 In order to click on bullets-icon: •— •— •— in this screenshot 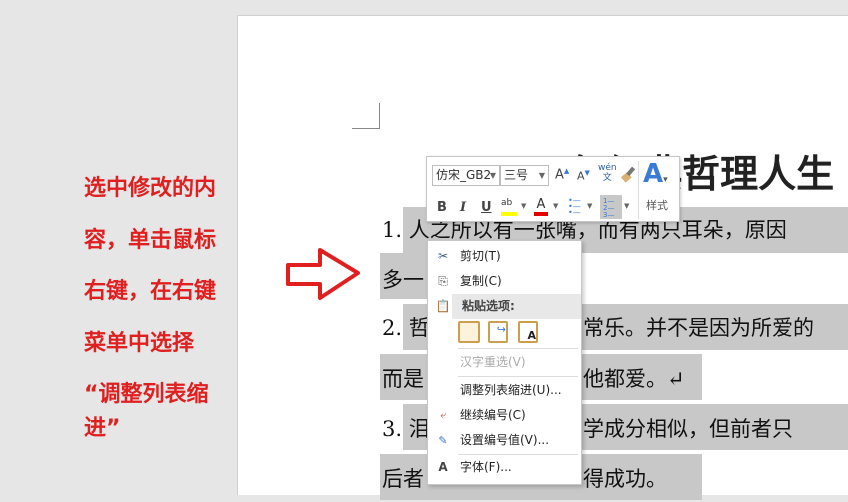, I will do `click(574, 207)`.